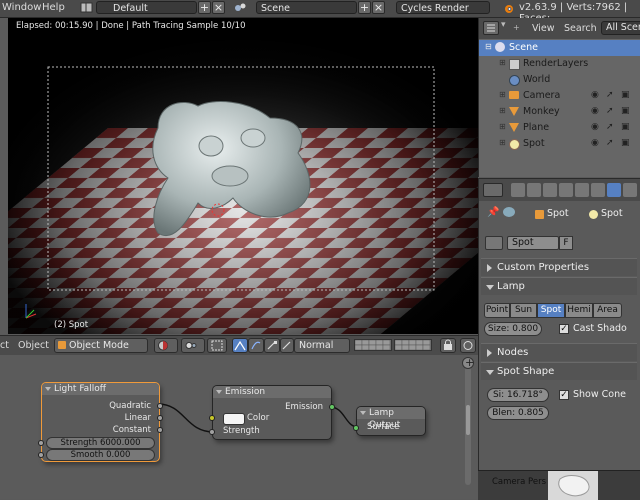 The height and width of the screenshot is (500, 640). I want to click on mode-select: Object Mode, so click(101, 345).